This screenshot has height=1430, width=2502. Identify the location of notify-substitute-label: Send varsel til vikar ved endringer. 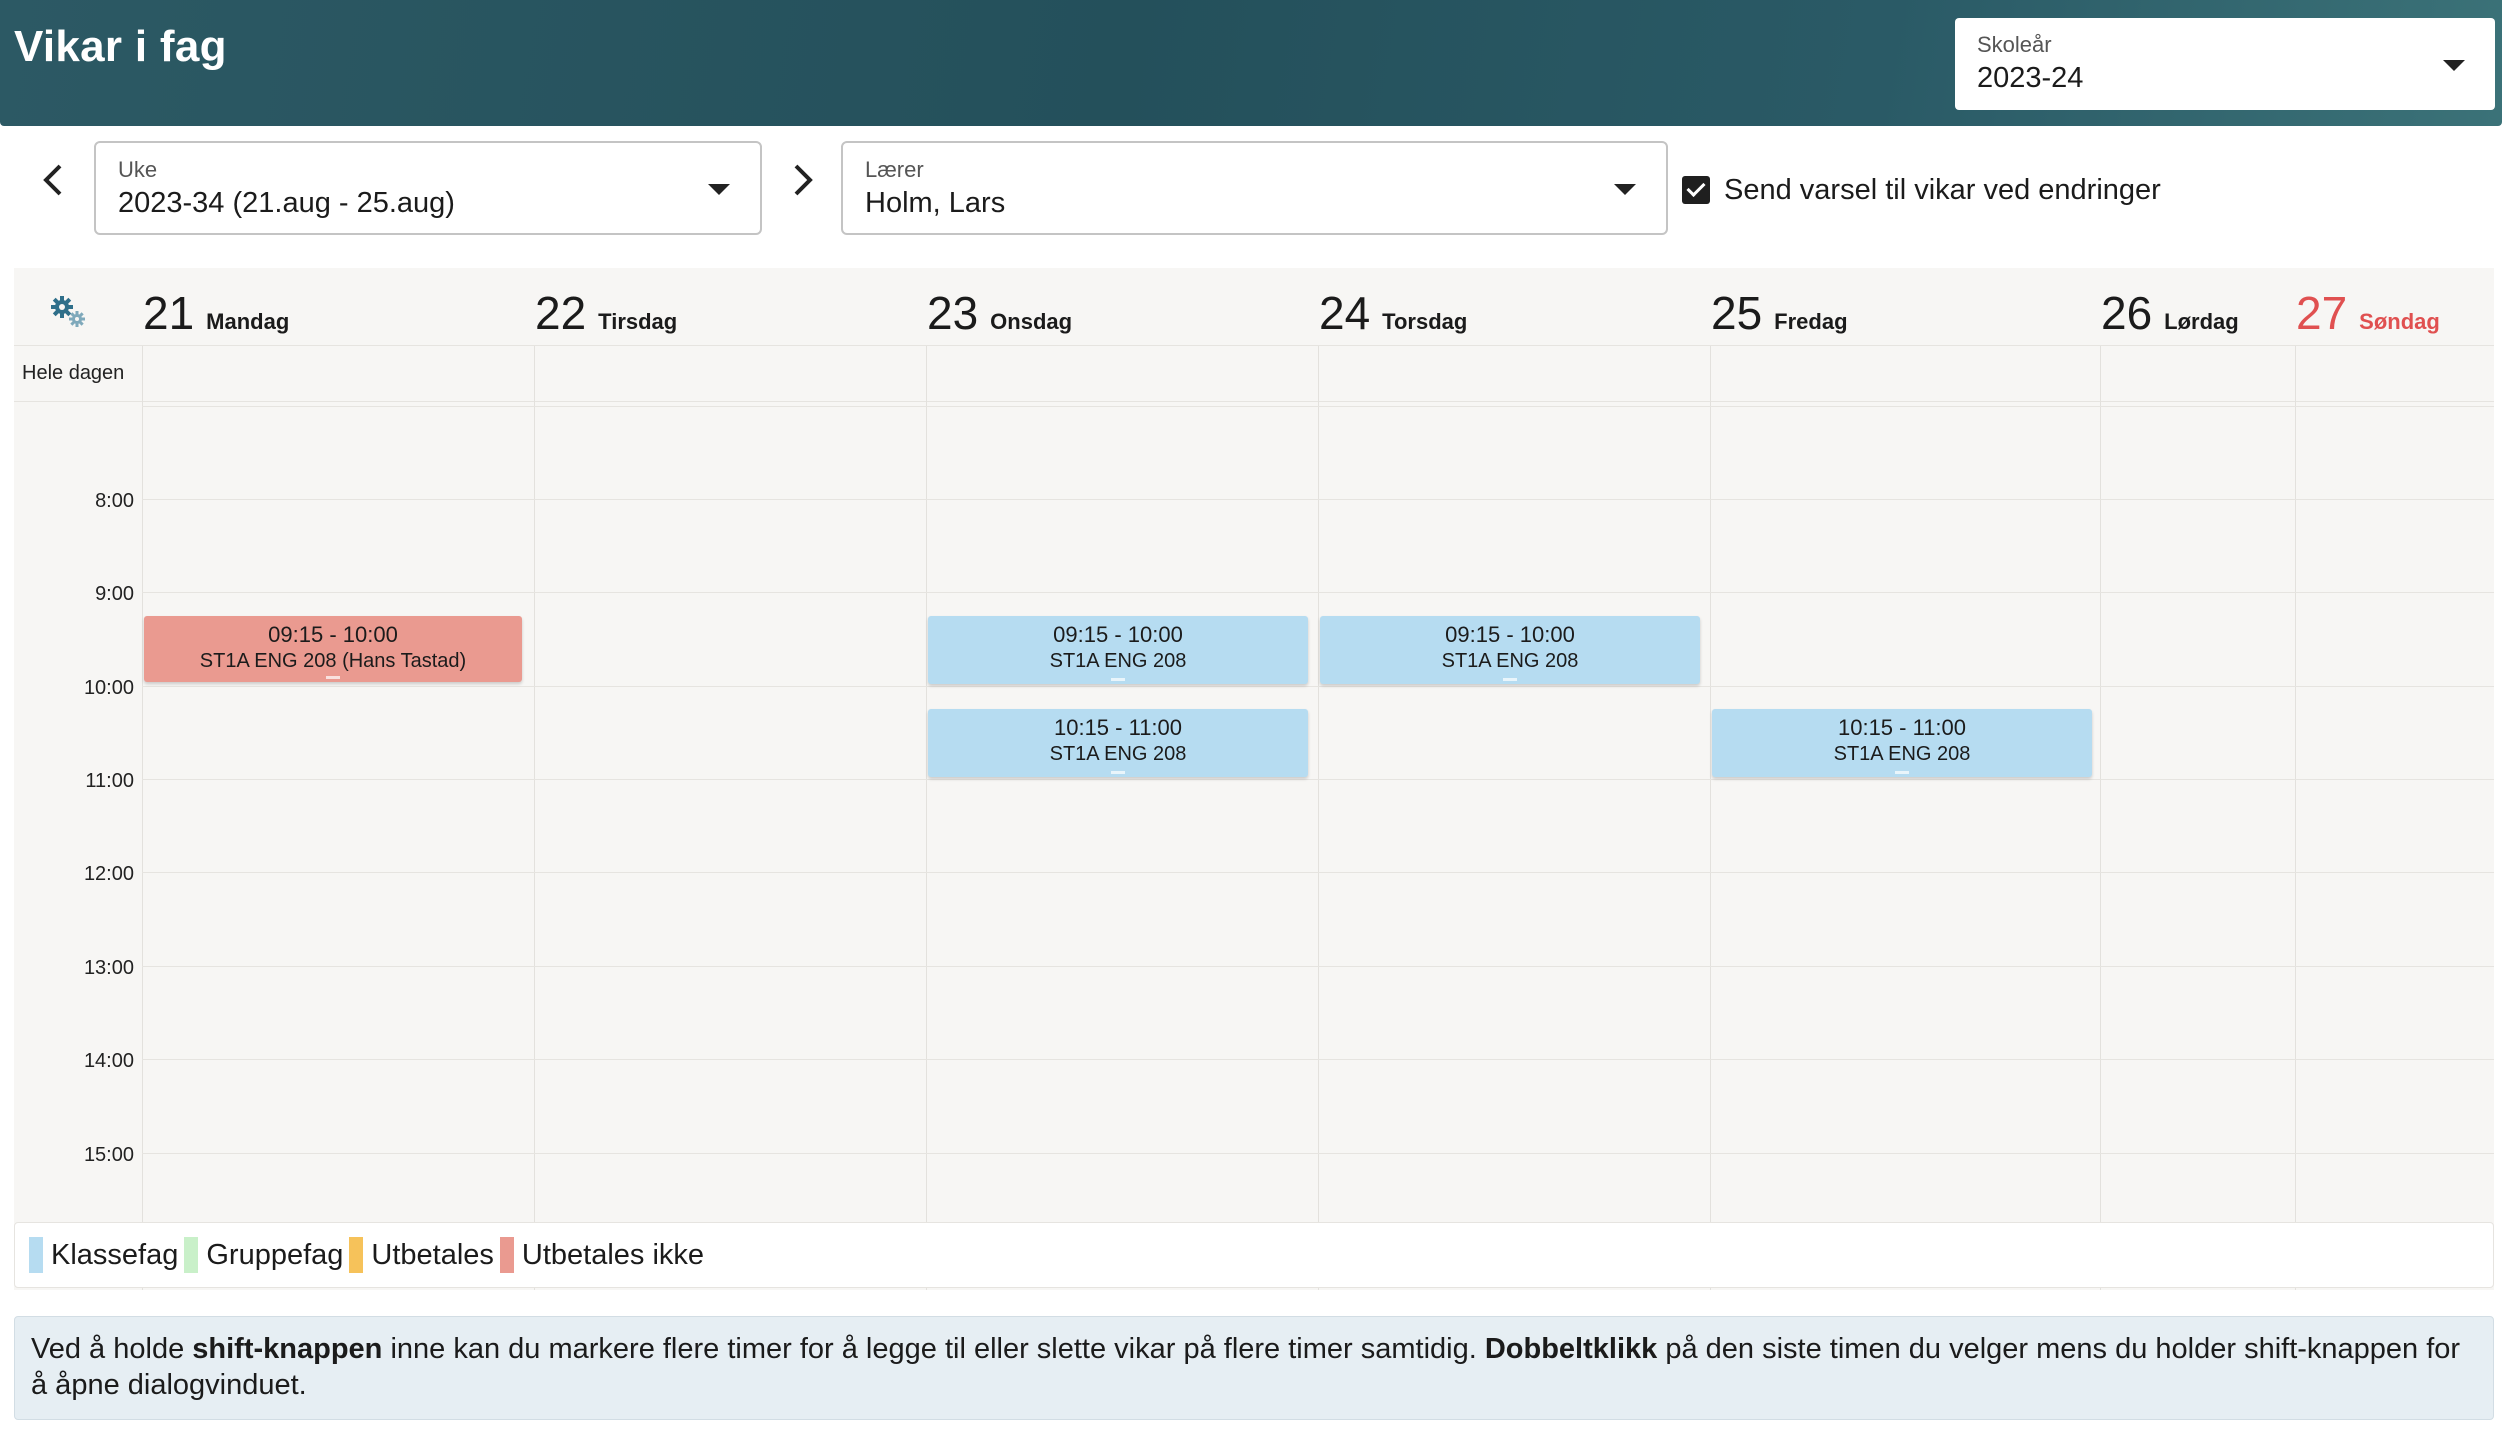
(1942, 189).